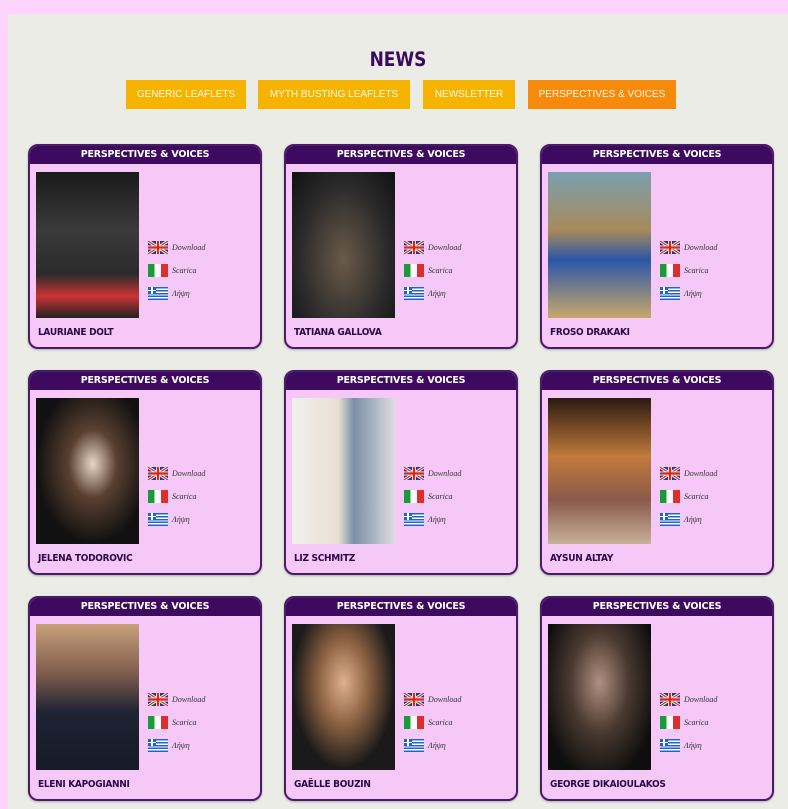 Image resolution: width=788 pixels, height=809 pixels. What do you see at coordinates (334, 94) in the screenshot?
I see `tab-myth-busting-leaflets: MYTH BUSTING LEAFLETS` at bounding box center [334, 94].